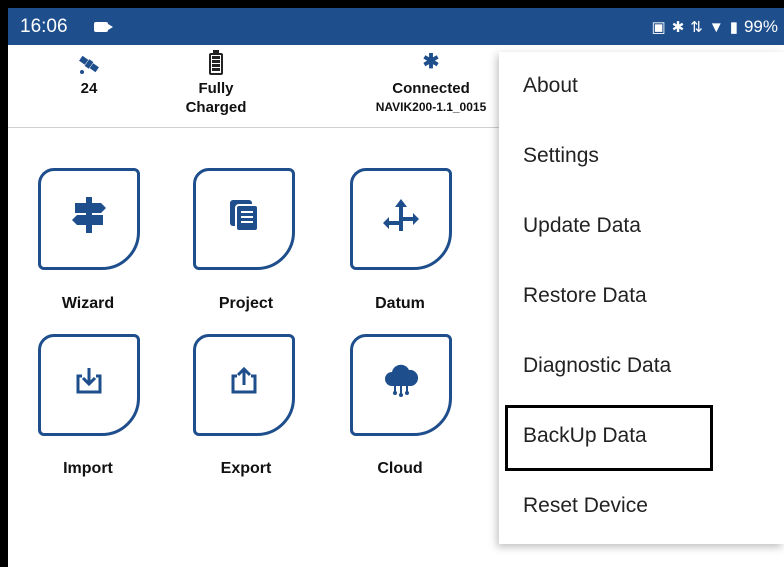  I want to click on tile-label-wizard: Wizard, so click(88, 303).